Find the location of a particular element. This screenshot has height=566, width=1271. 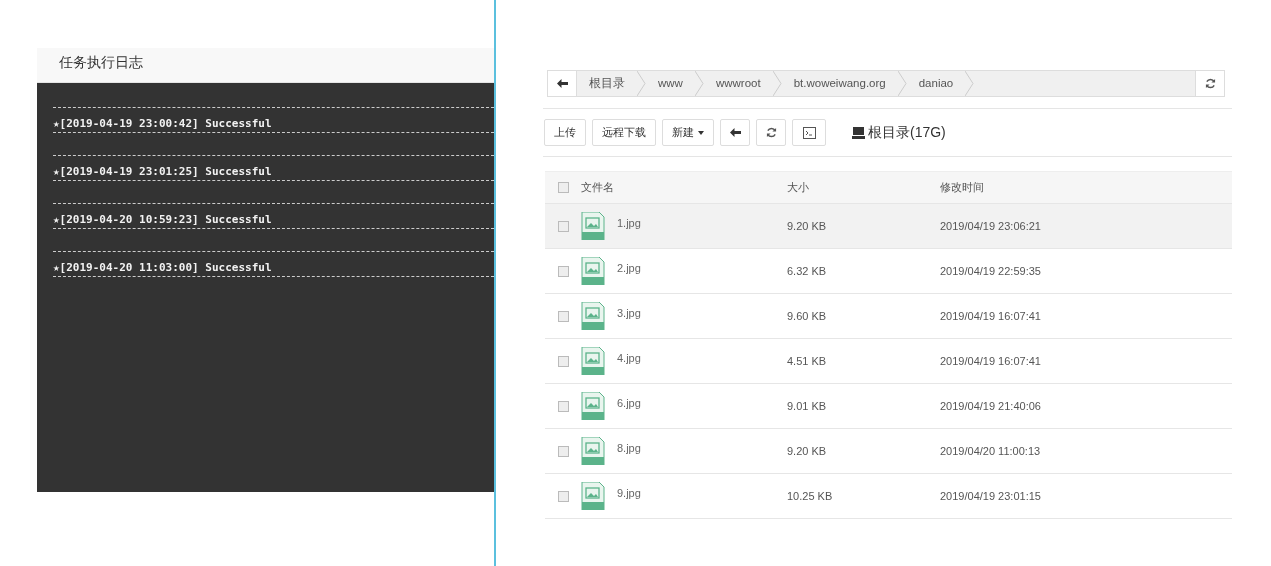

disk-icon is located at coordinates (858, 132).